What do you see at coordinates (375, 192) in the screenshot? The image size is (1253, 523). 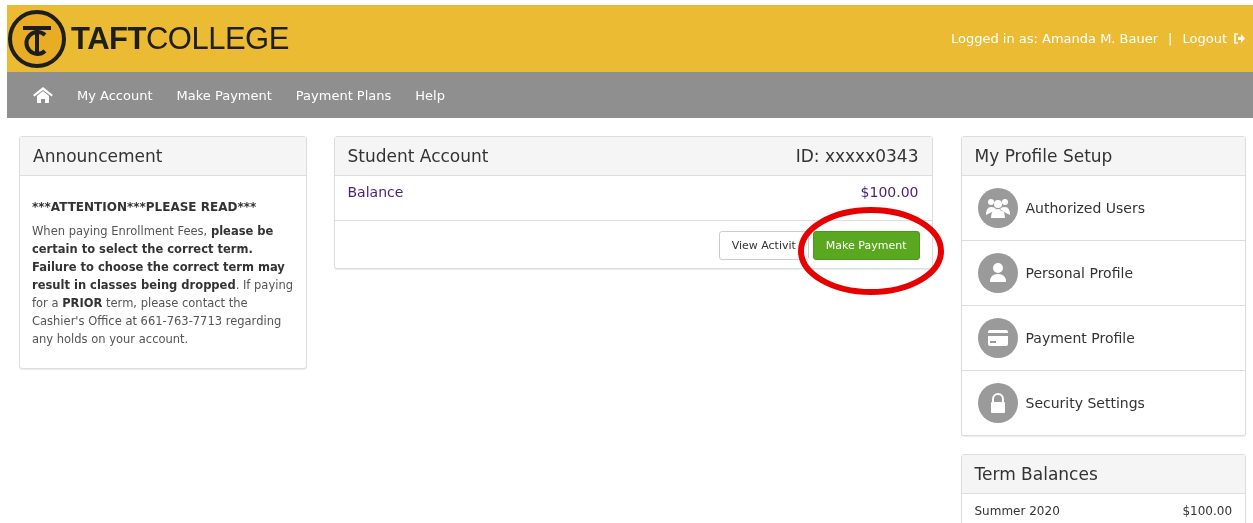 I see `balance-label: Balance` at bounding box center [375, 192].